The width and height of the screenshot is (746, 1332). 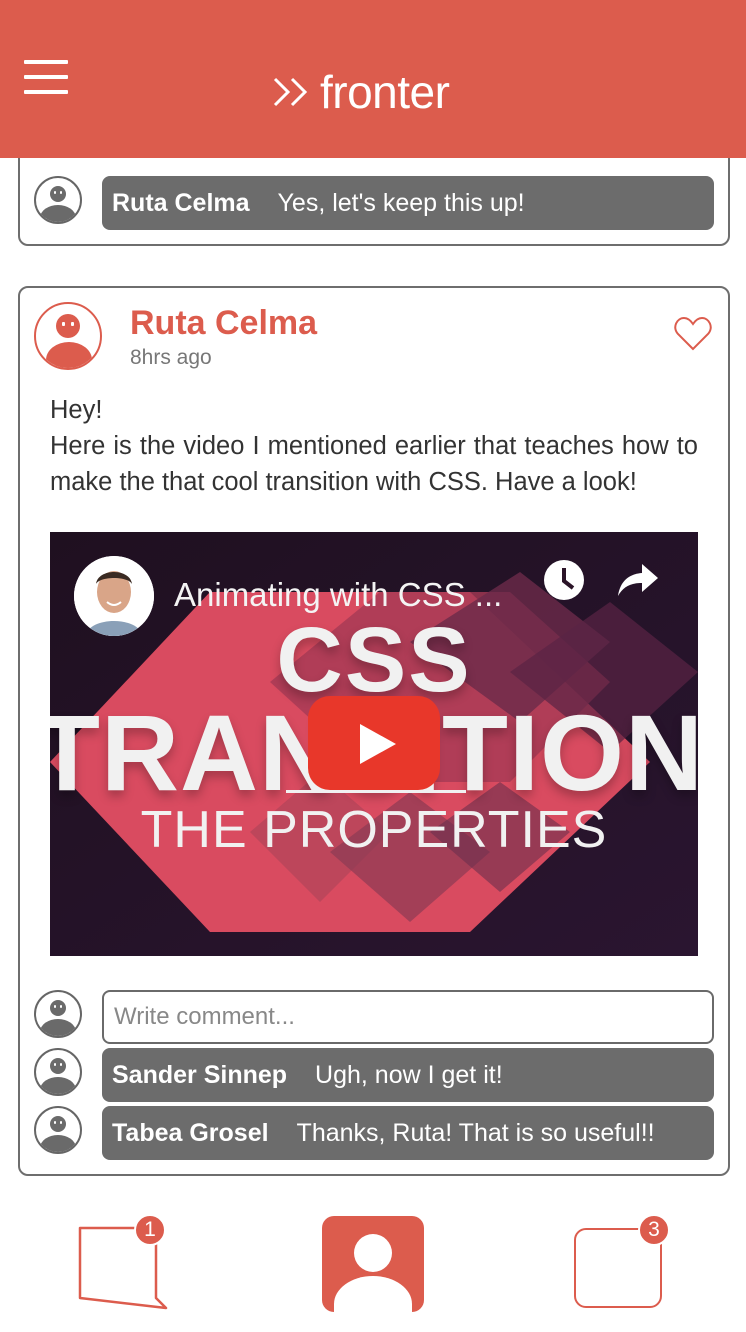 I want to click on bottom-nav: 1 3, so click(x=373, y=1264).